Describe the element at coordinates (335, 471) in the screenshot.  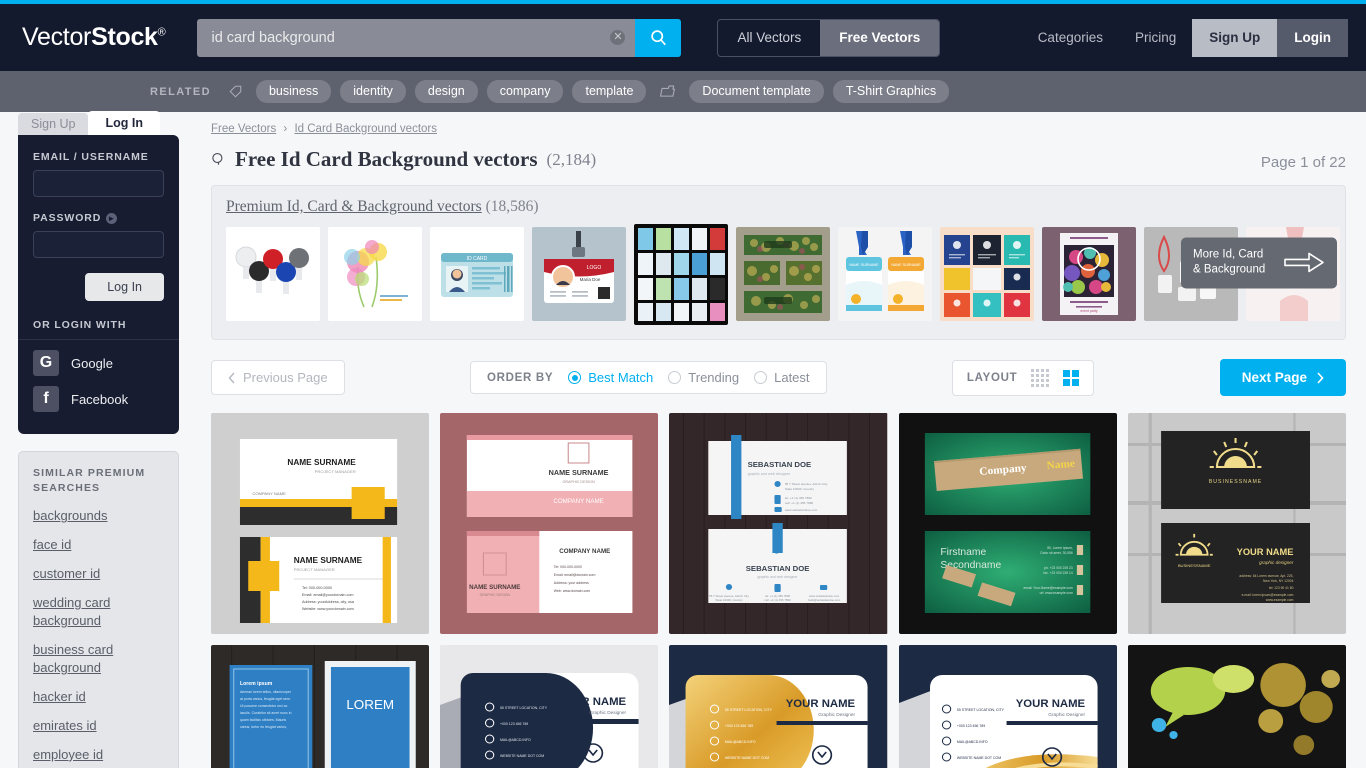
I see `svg-text: PROJECT MANAGER` at that location.